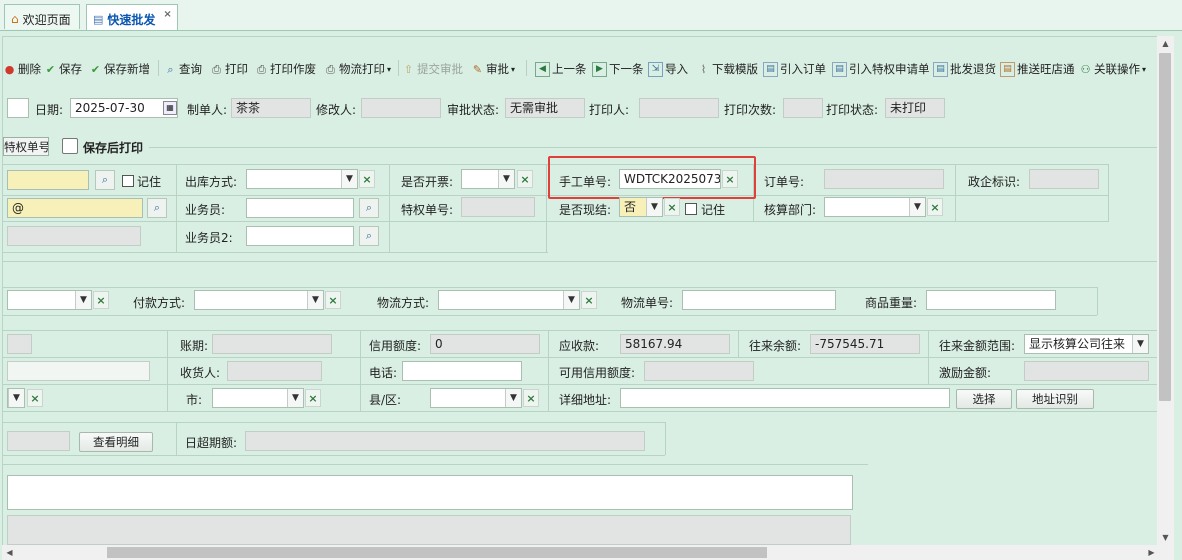  Describe the element at coordinates (599, 69) in the screenshot. I see `arrow-right-icon: ▶` at that location.